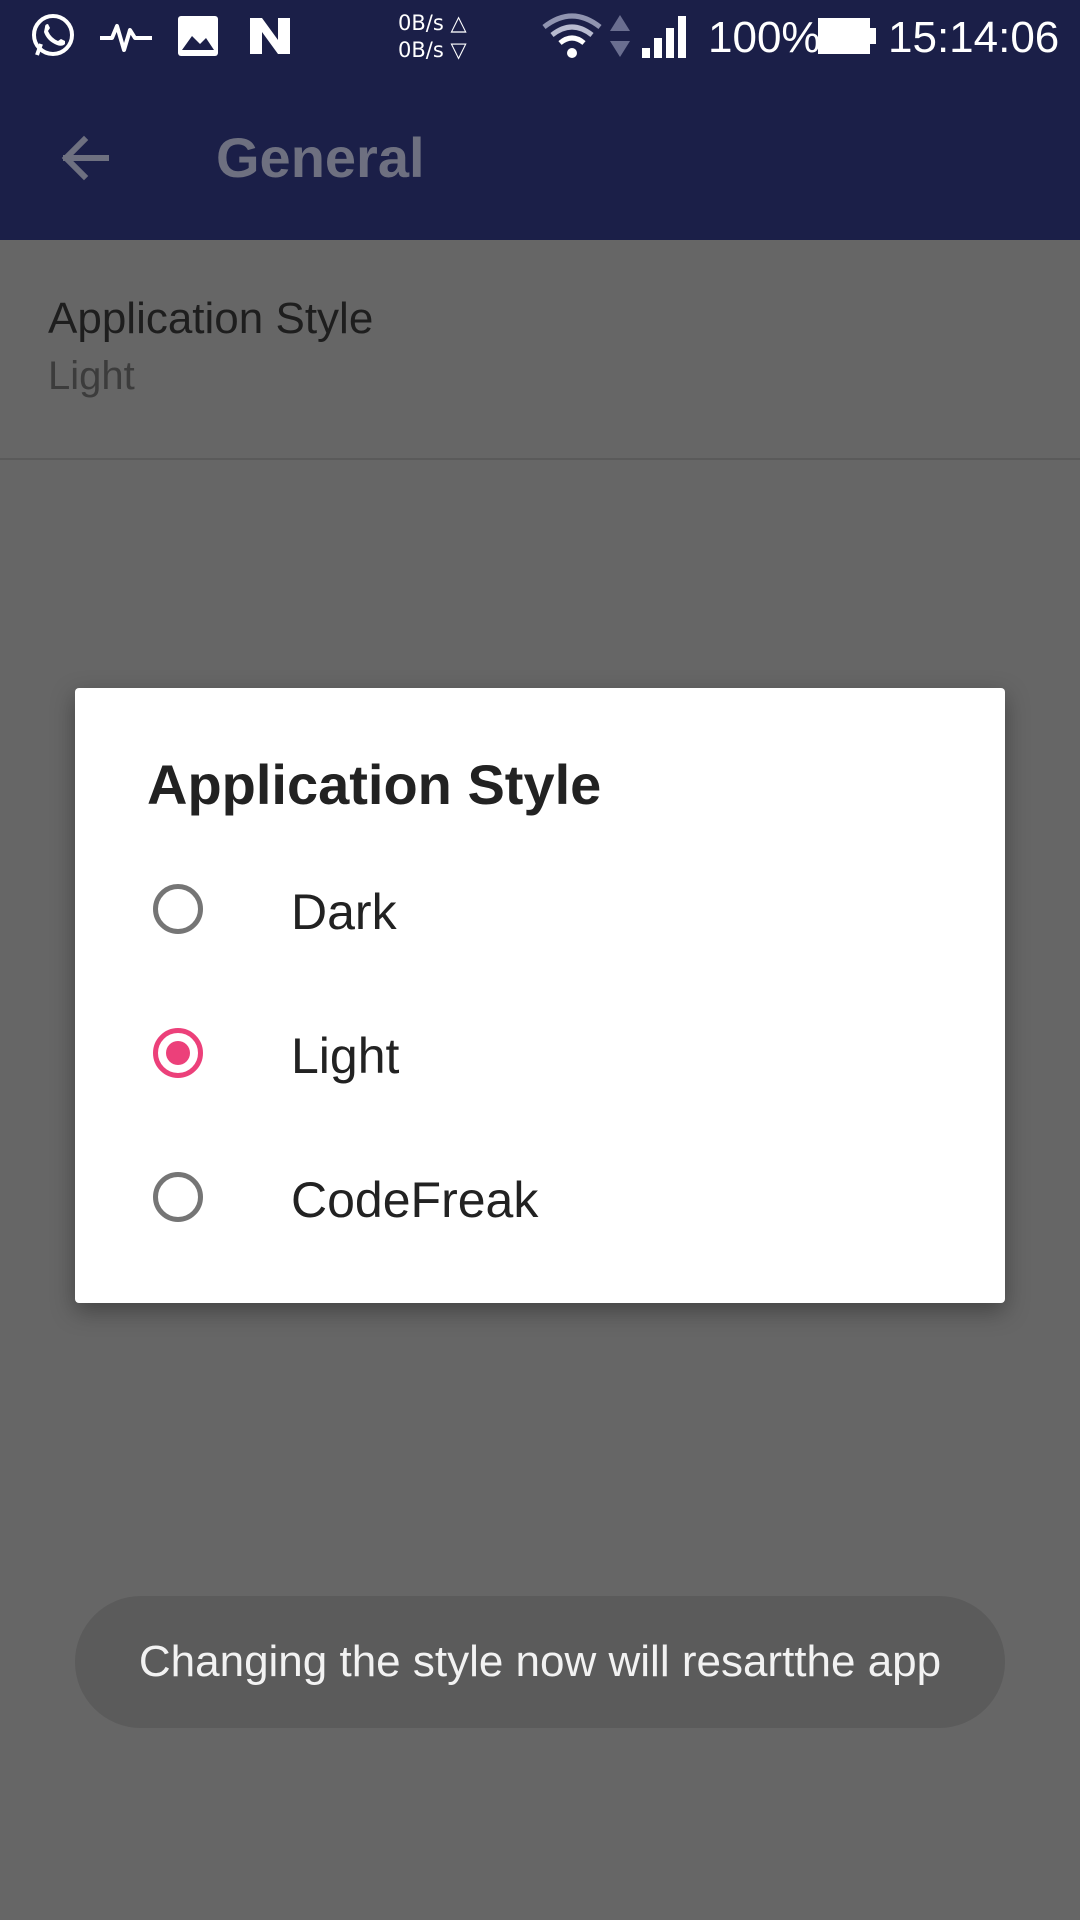 This screenshot has height=1920, width=1080. Describe the element at coordinates (415, 1200) in the screenshot. I see `option-label: CodeFreak` at that location.